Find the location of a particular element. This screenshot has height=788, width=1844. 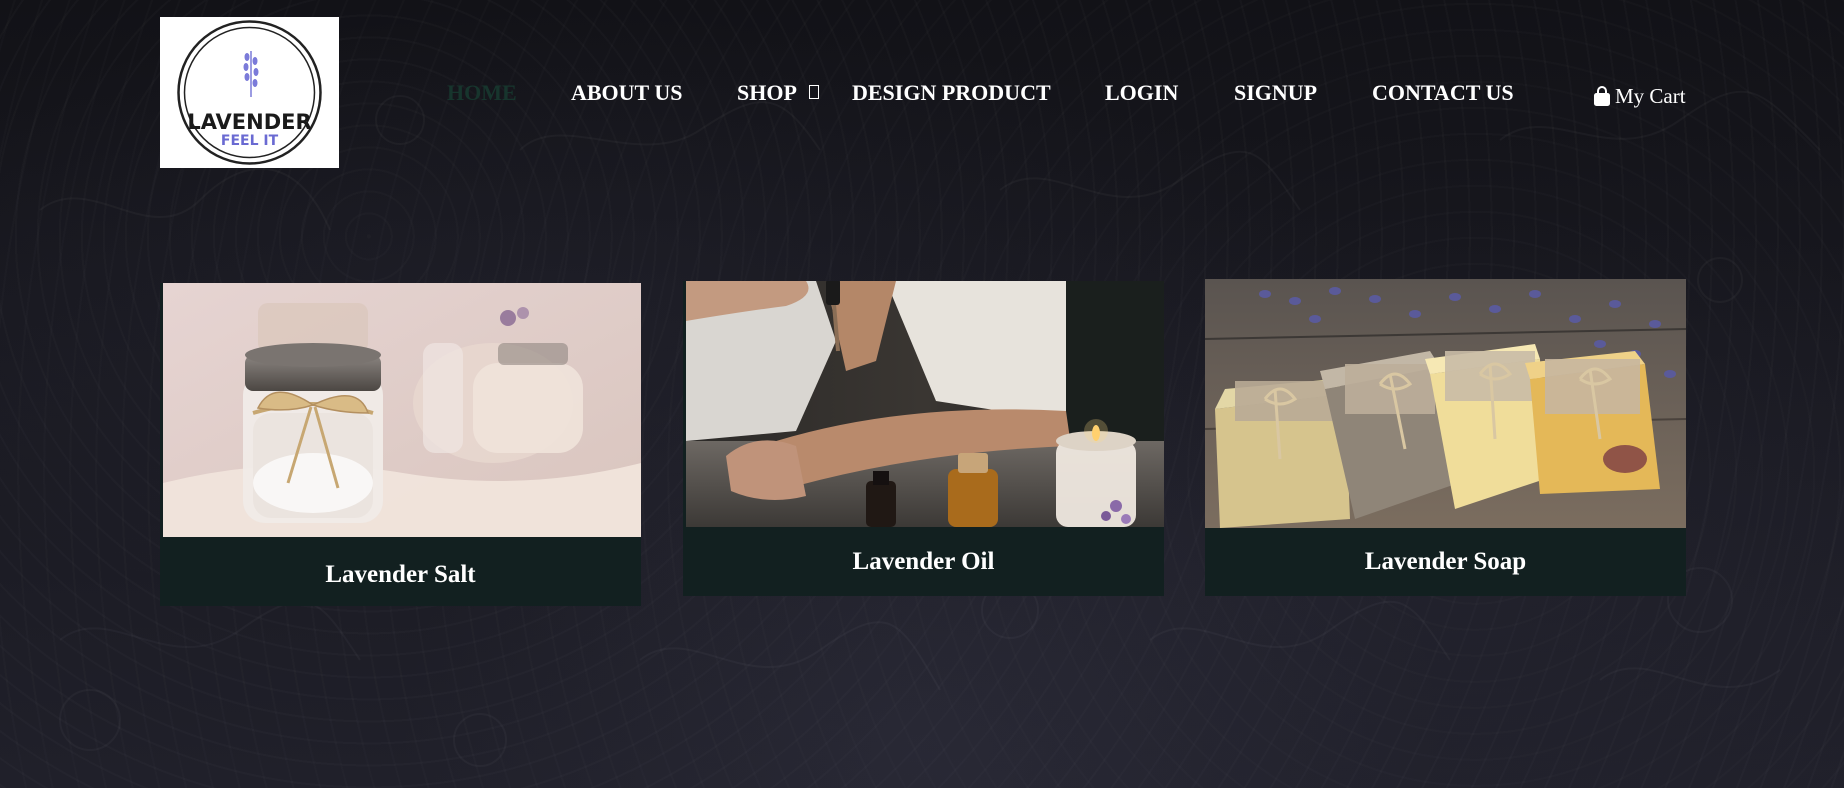

cart-link: My Cart is located at coordinates (1639, 96).